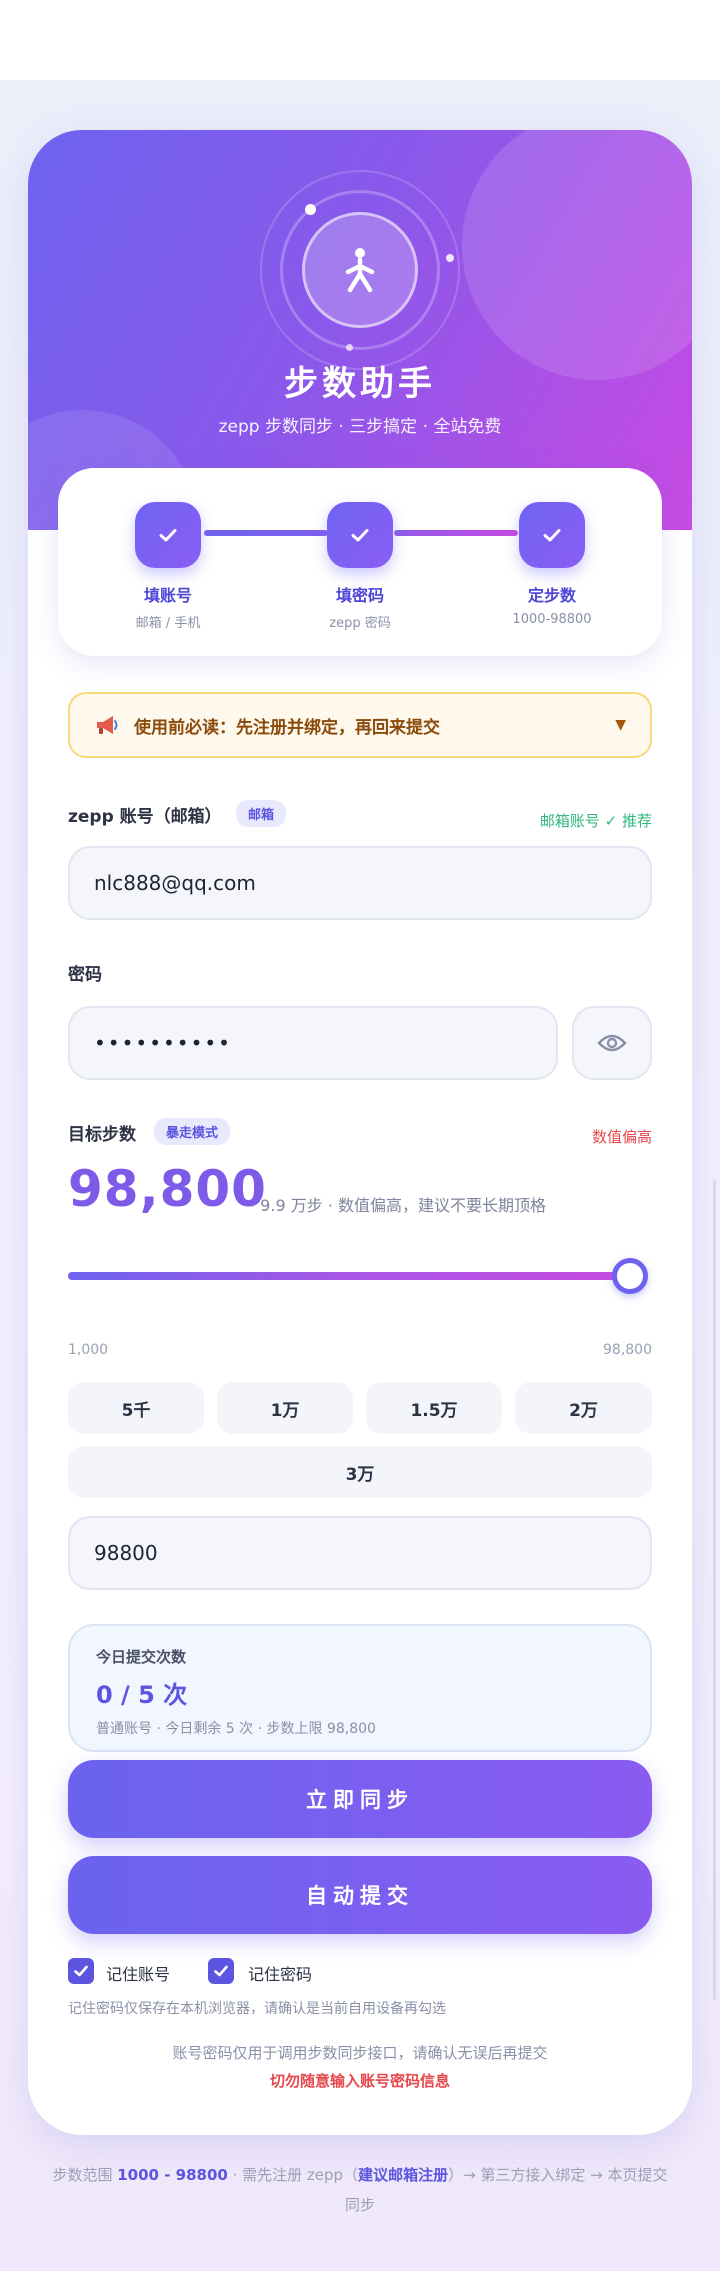  What do you see at coordinates (583, 1408) in the screenshot?
I see `preset-20k-button: 2万` at bounding box center [583, 1408].